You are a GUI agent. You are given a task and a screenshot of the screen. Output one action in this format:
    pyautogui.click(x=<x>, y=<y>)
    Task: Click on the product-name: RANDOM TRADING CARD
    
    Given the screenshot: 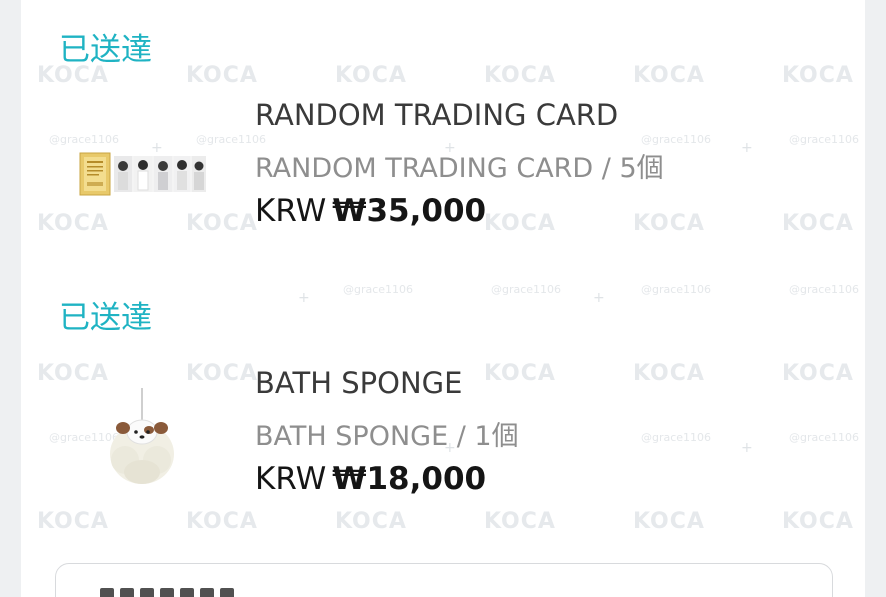 What is the action you would take?
    pyautogui.click(x=436, y=115)
    